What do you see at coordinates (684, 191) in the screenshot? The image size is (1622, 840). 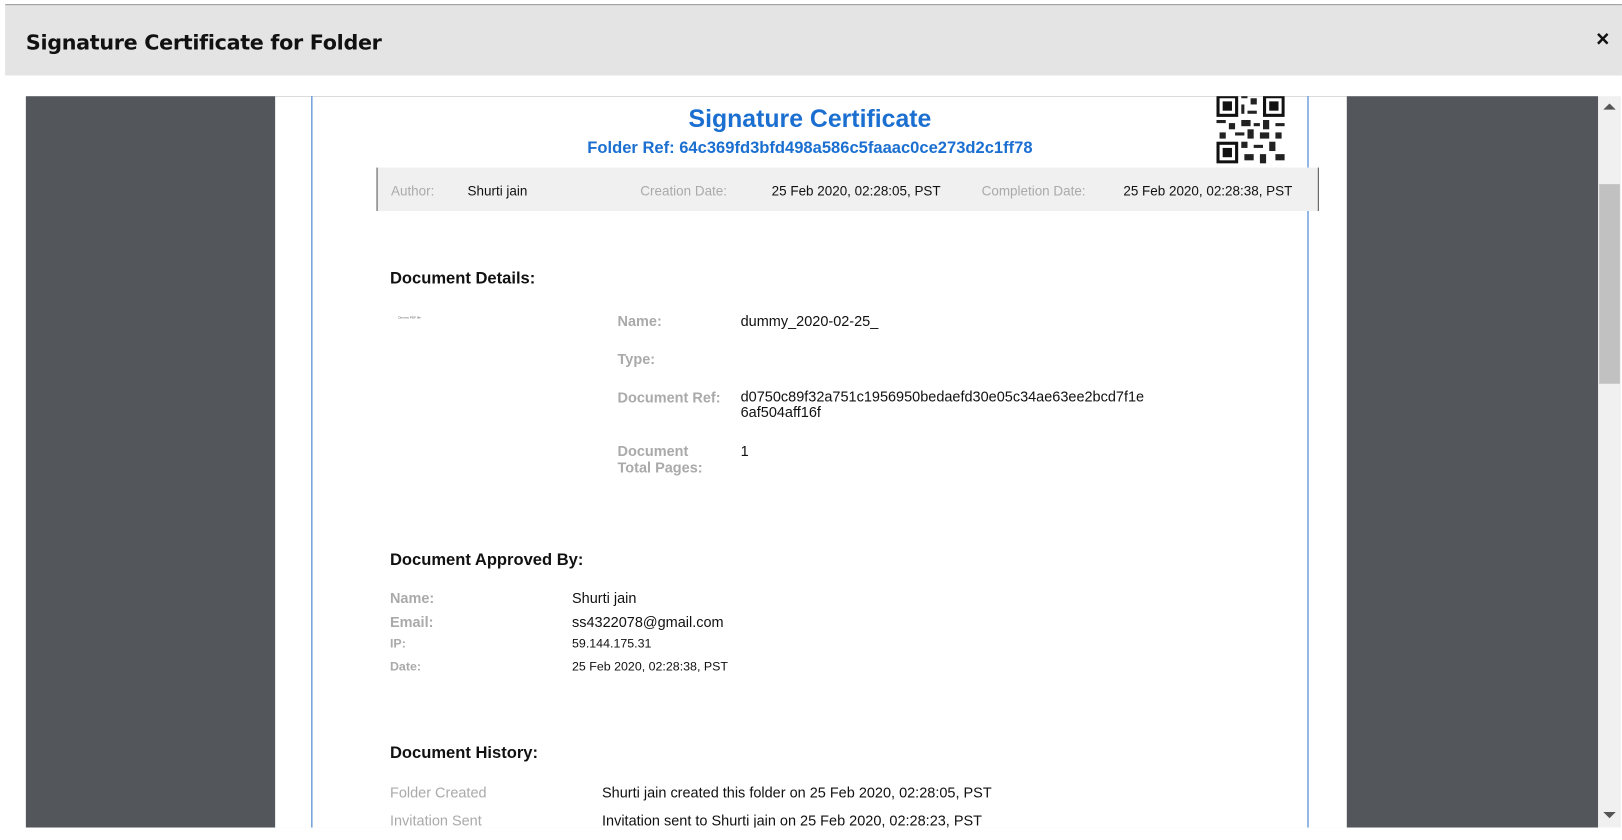 I see `creation-date-label: Creation Date:` at bounding box center [684, 191].